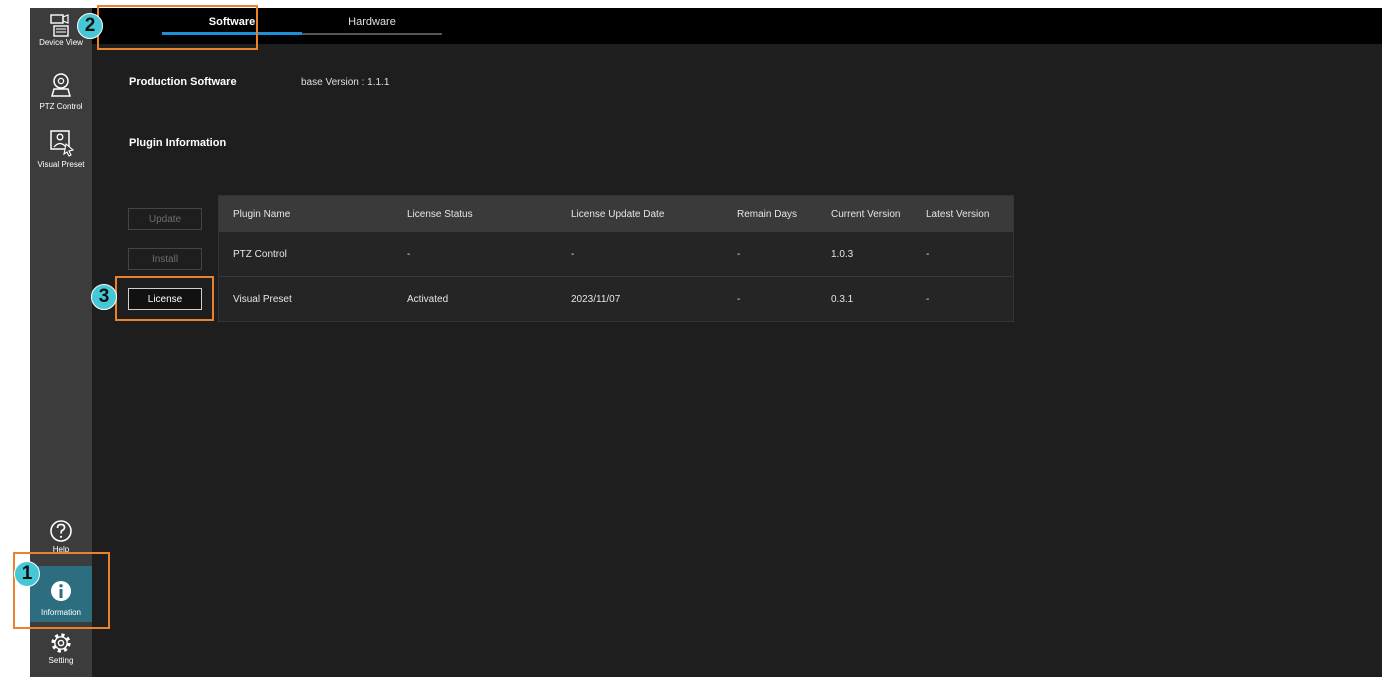  Describe the element at coordinates (596, 299) in the screenshot. I see `cell-license-update-date: 2023/11/07` at that location.